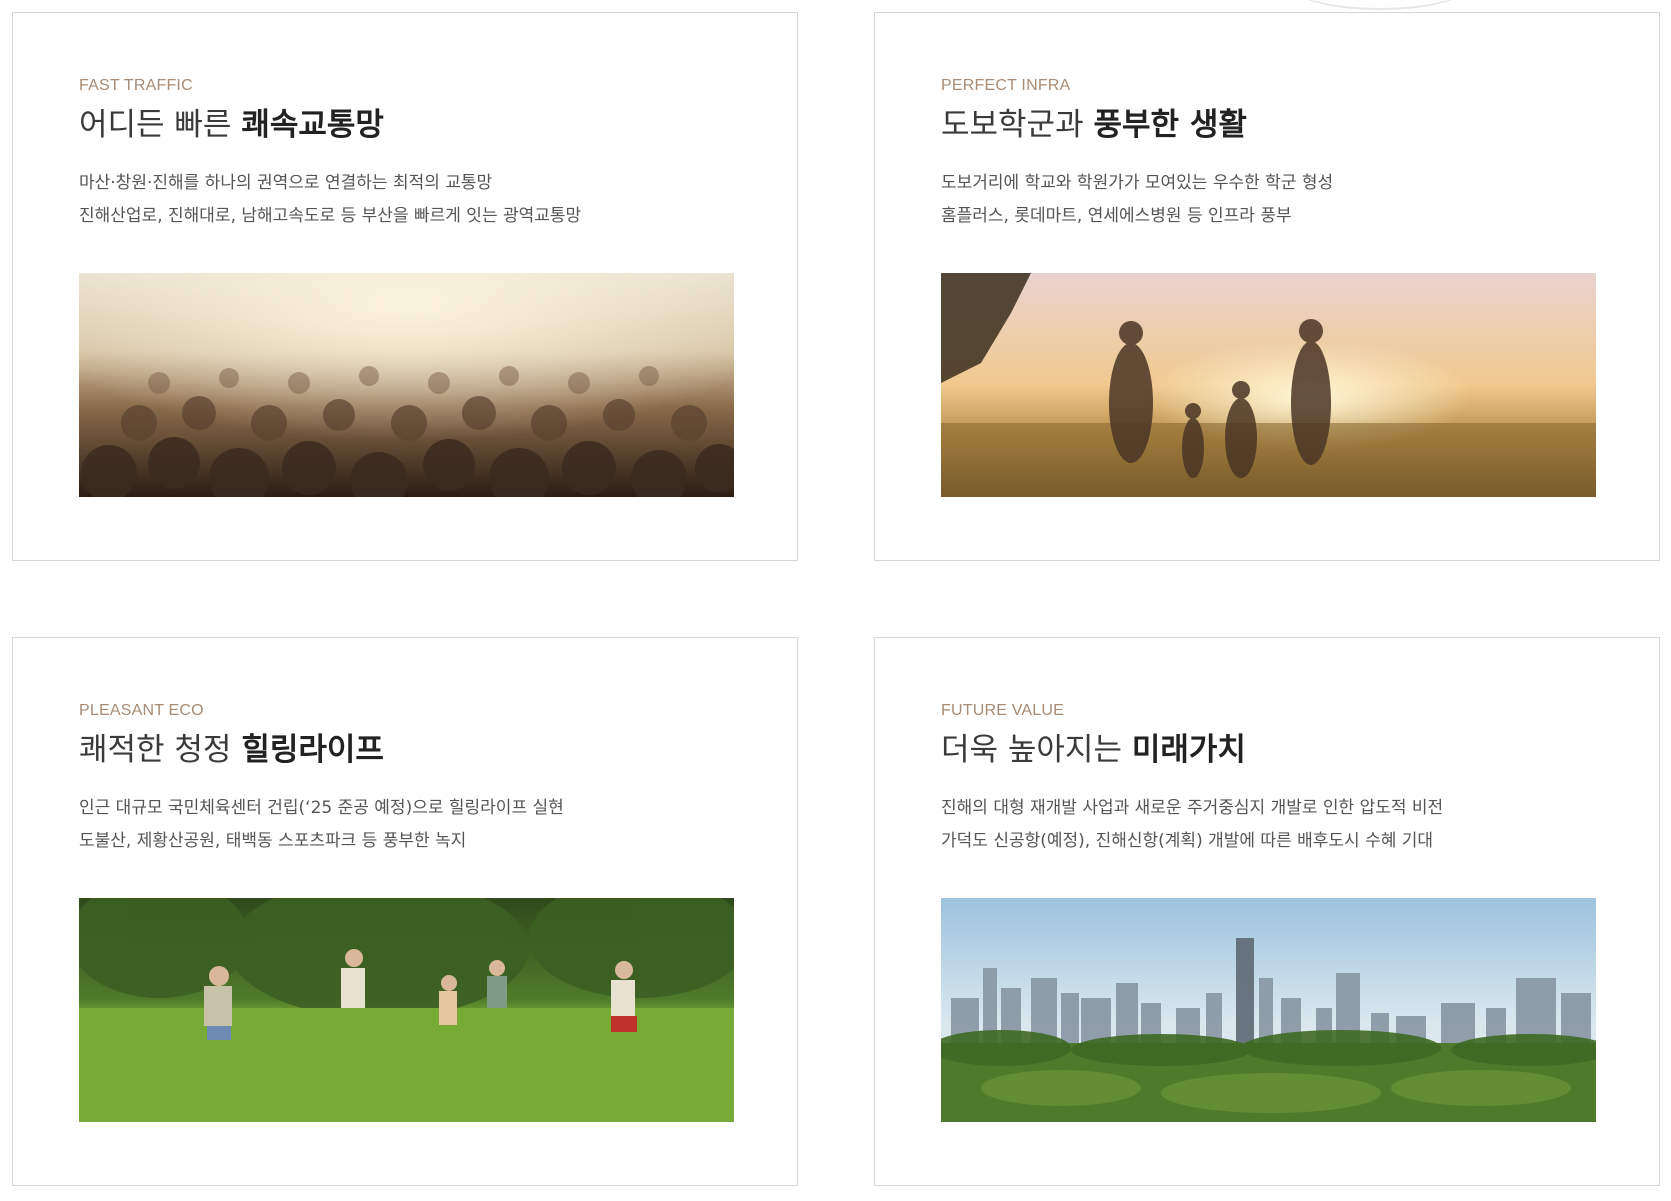 This screenshot has width=1671, height=1201. I want to click on card-description-line: 인근 대규모 국민체육센터 건립(‘25 준공 예정)으로 힐링라이프 실현, so click(321, 808).